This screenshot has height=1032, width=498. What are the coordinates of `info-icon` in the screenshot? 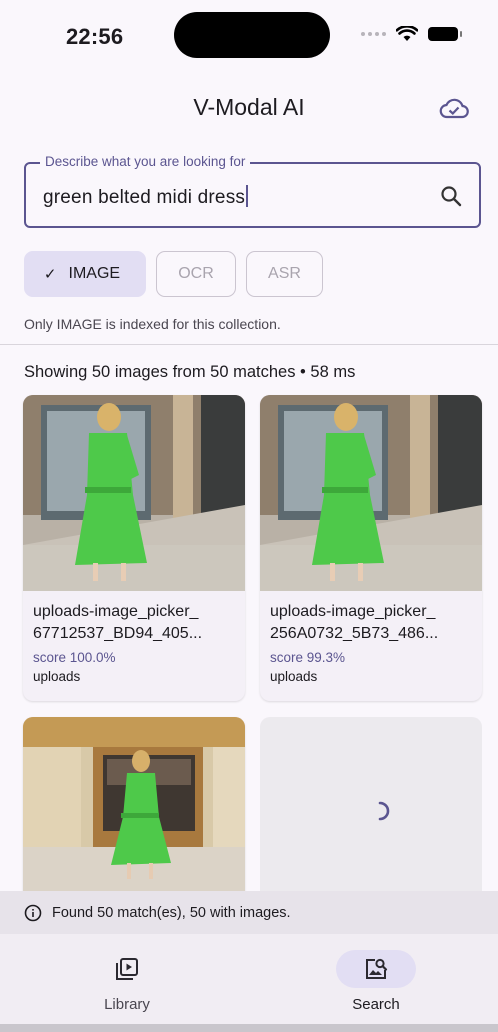 It's located at (33, 912).